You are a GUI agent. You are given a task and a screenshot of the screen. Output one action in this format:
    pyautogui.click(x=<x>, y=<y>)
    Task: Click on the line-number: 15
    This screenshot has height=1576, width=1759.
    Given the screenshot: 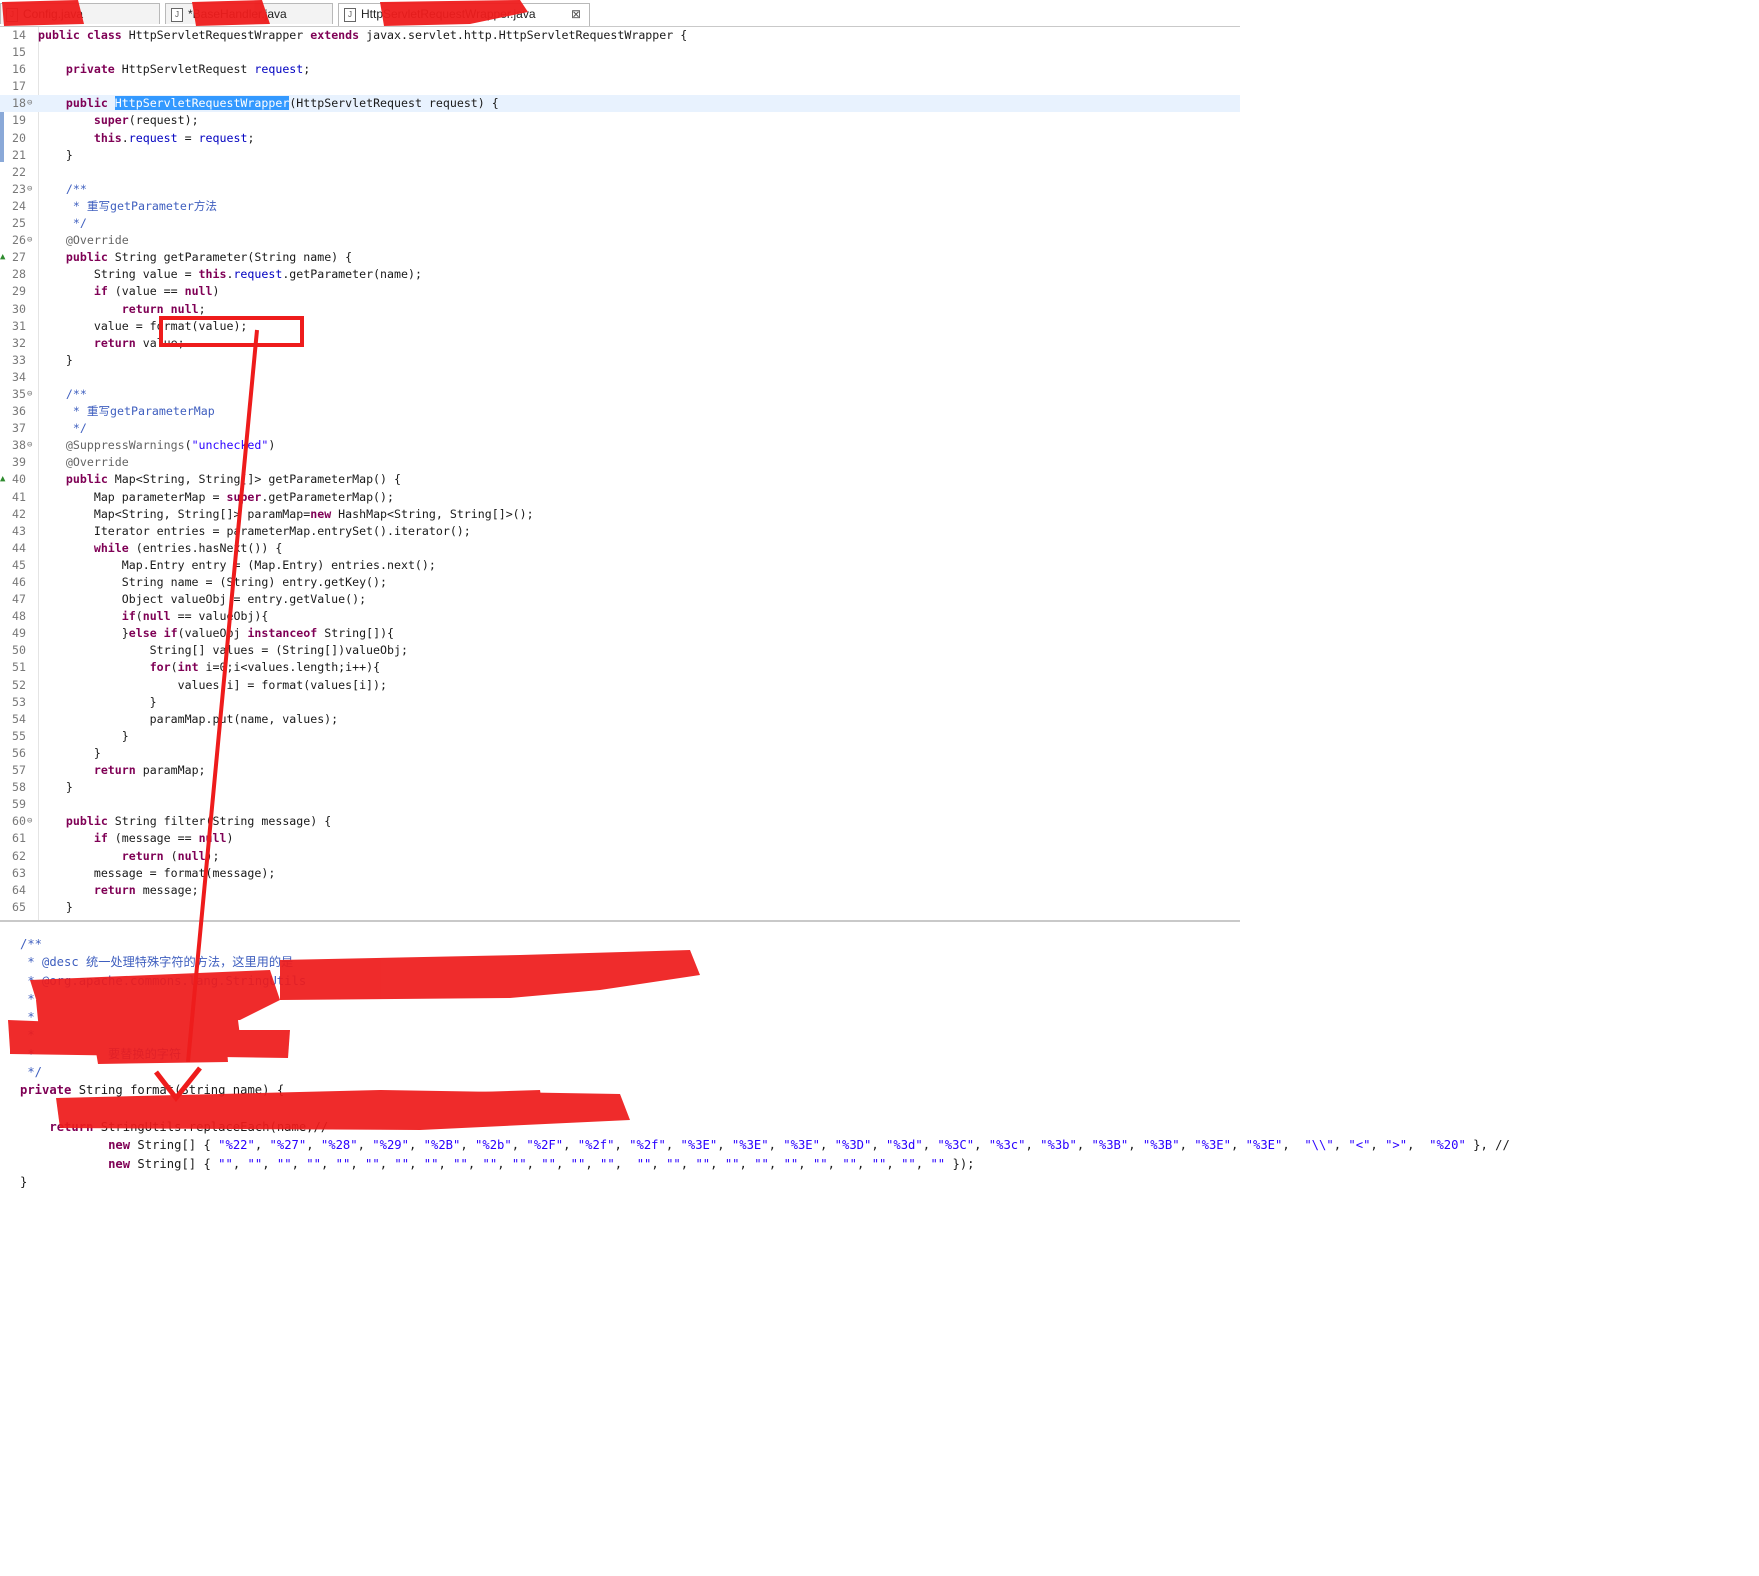 What is the action you would take?
    pyautogui.click(x=19, y=52)
    